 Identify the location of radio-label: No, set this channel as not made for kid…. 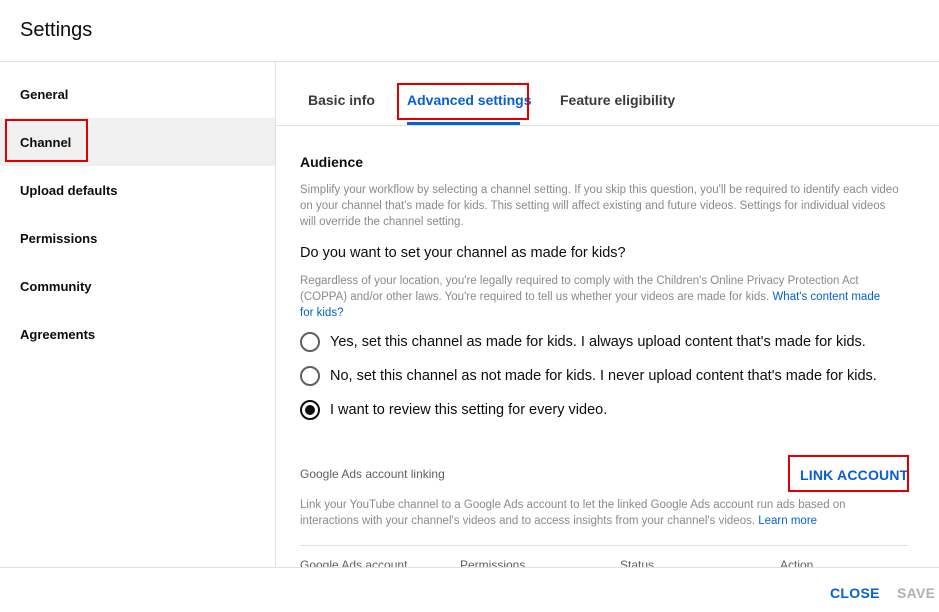
(603, 376).